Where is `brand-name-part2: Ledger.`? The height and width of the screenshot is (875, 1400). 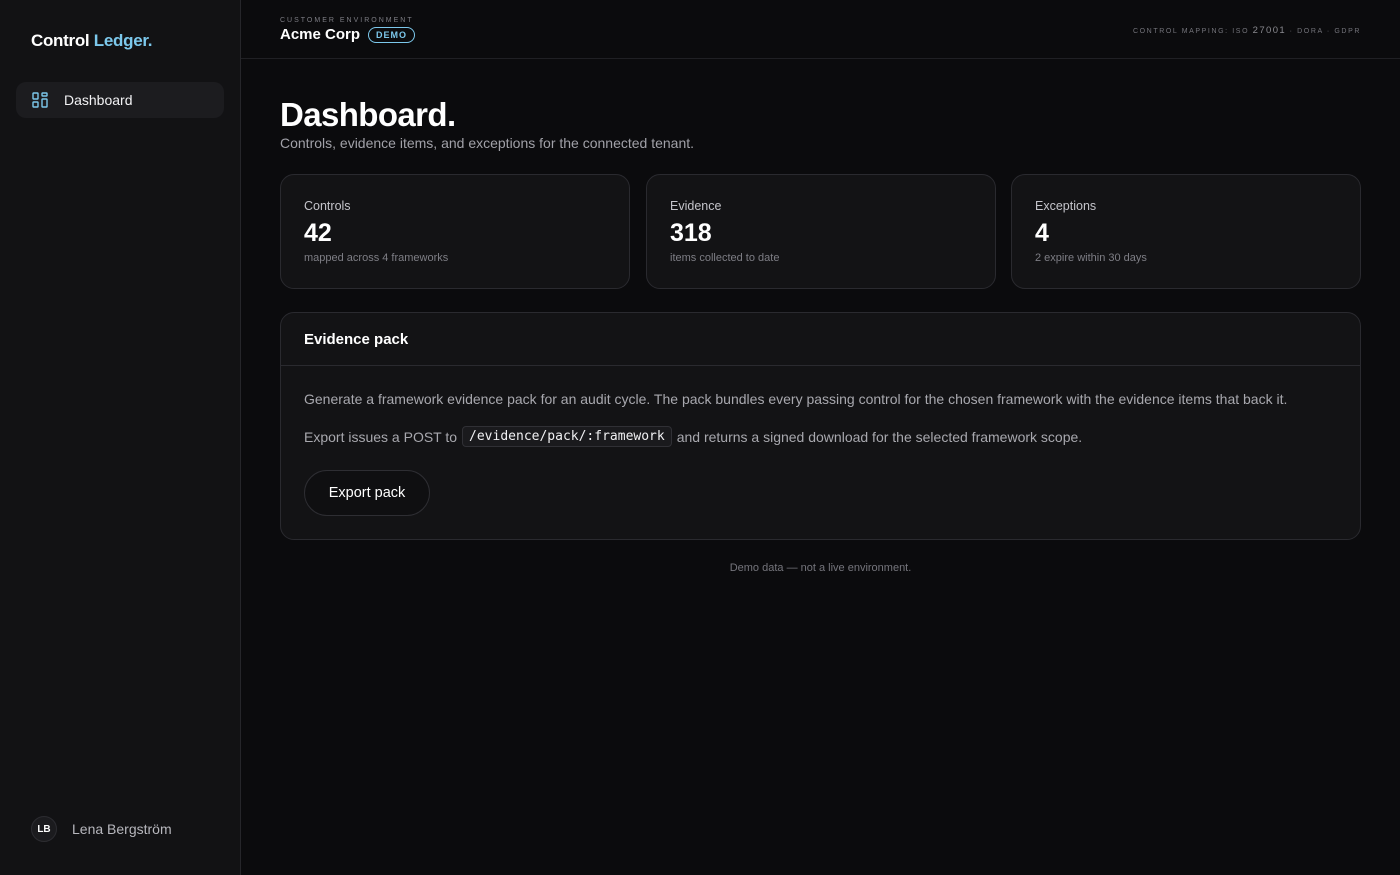
brand-name-part2: Ledger. is located at coordinates (123, 40).